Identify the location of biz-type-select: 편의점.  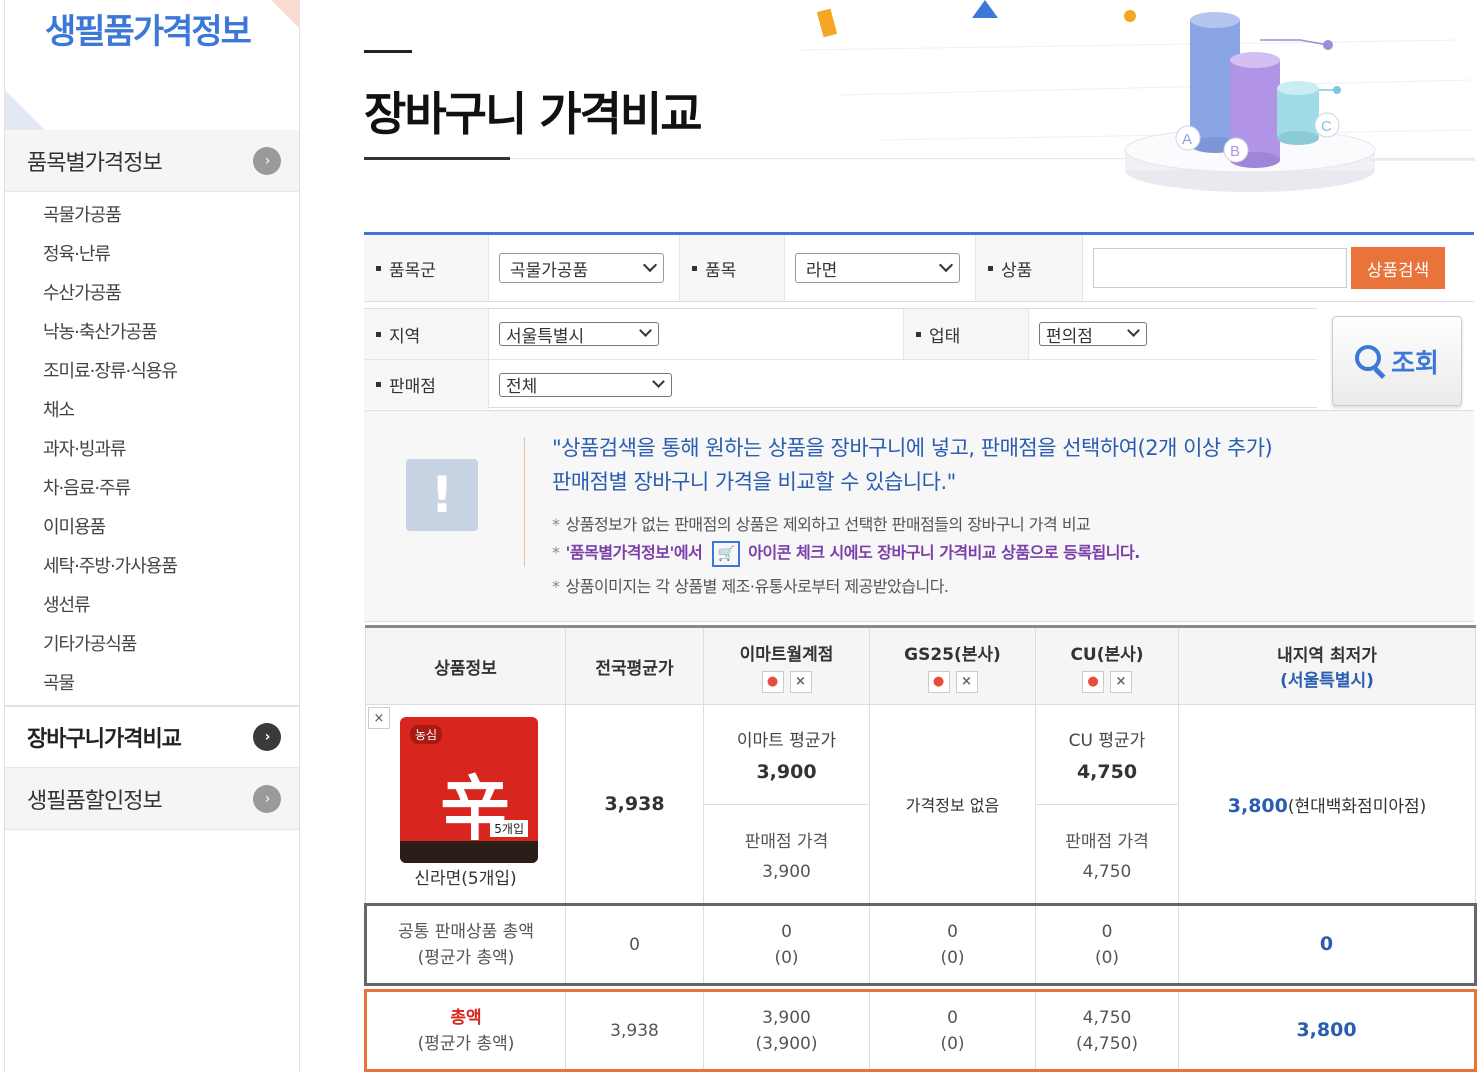
(1093, 334).